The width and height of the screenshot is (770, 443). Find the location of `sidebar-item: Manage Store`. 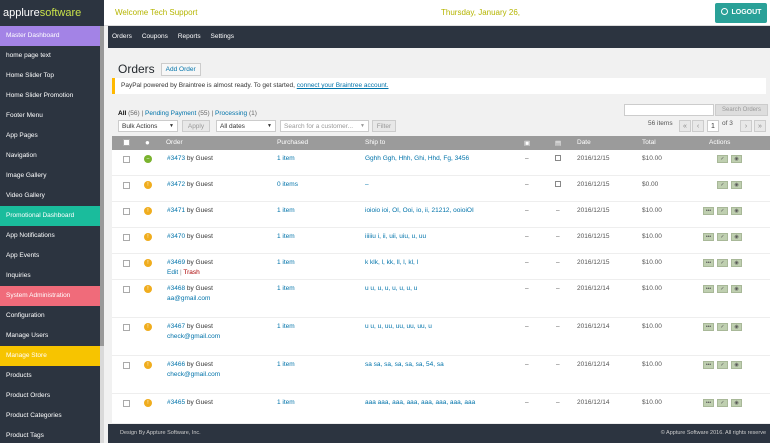

sidebar-item: Manage Store is located at coordinates (50, 356).